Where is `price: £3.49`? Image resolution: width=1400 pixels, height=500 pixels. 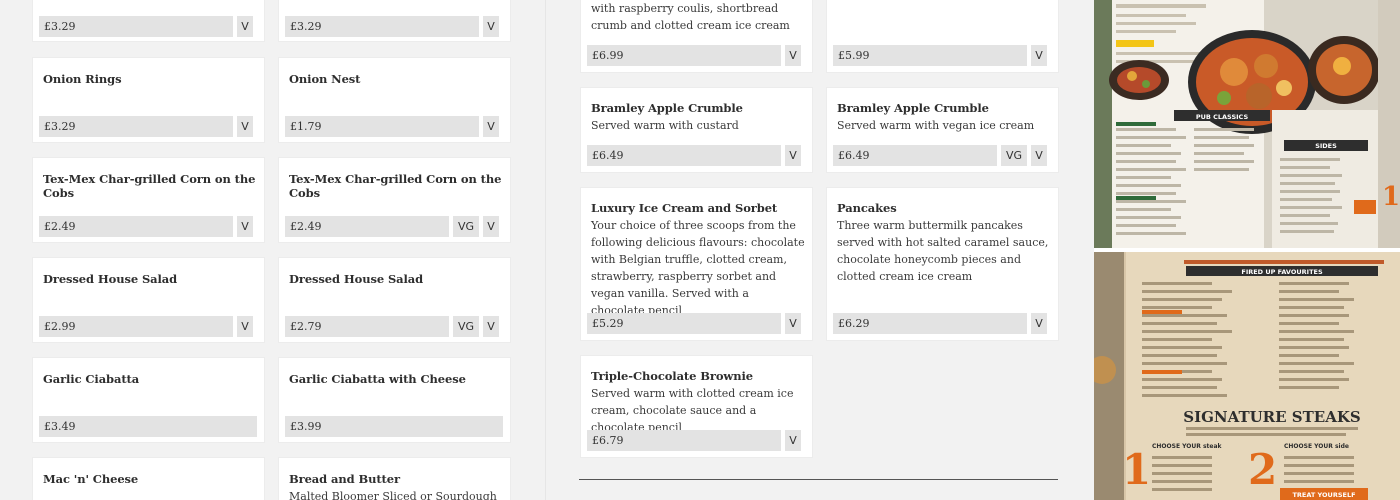
price: £3.49 is located at coordinates (148, 426).